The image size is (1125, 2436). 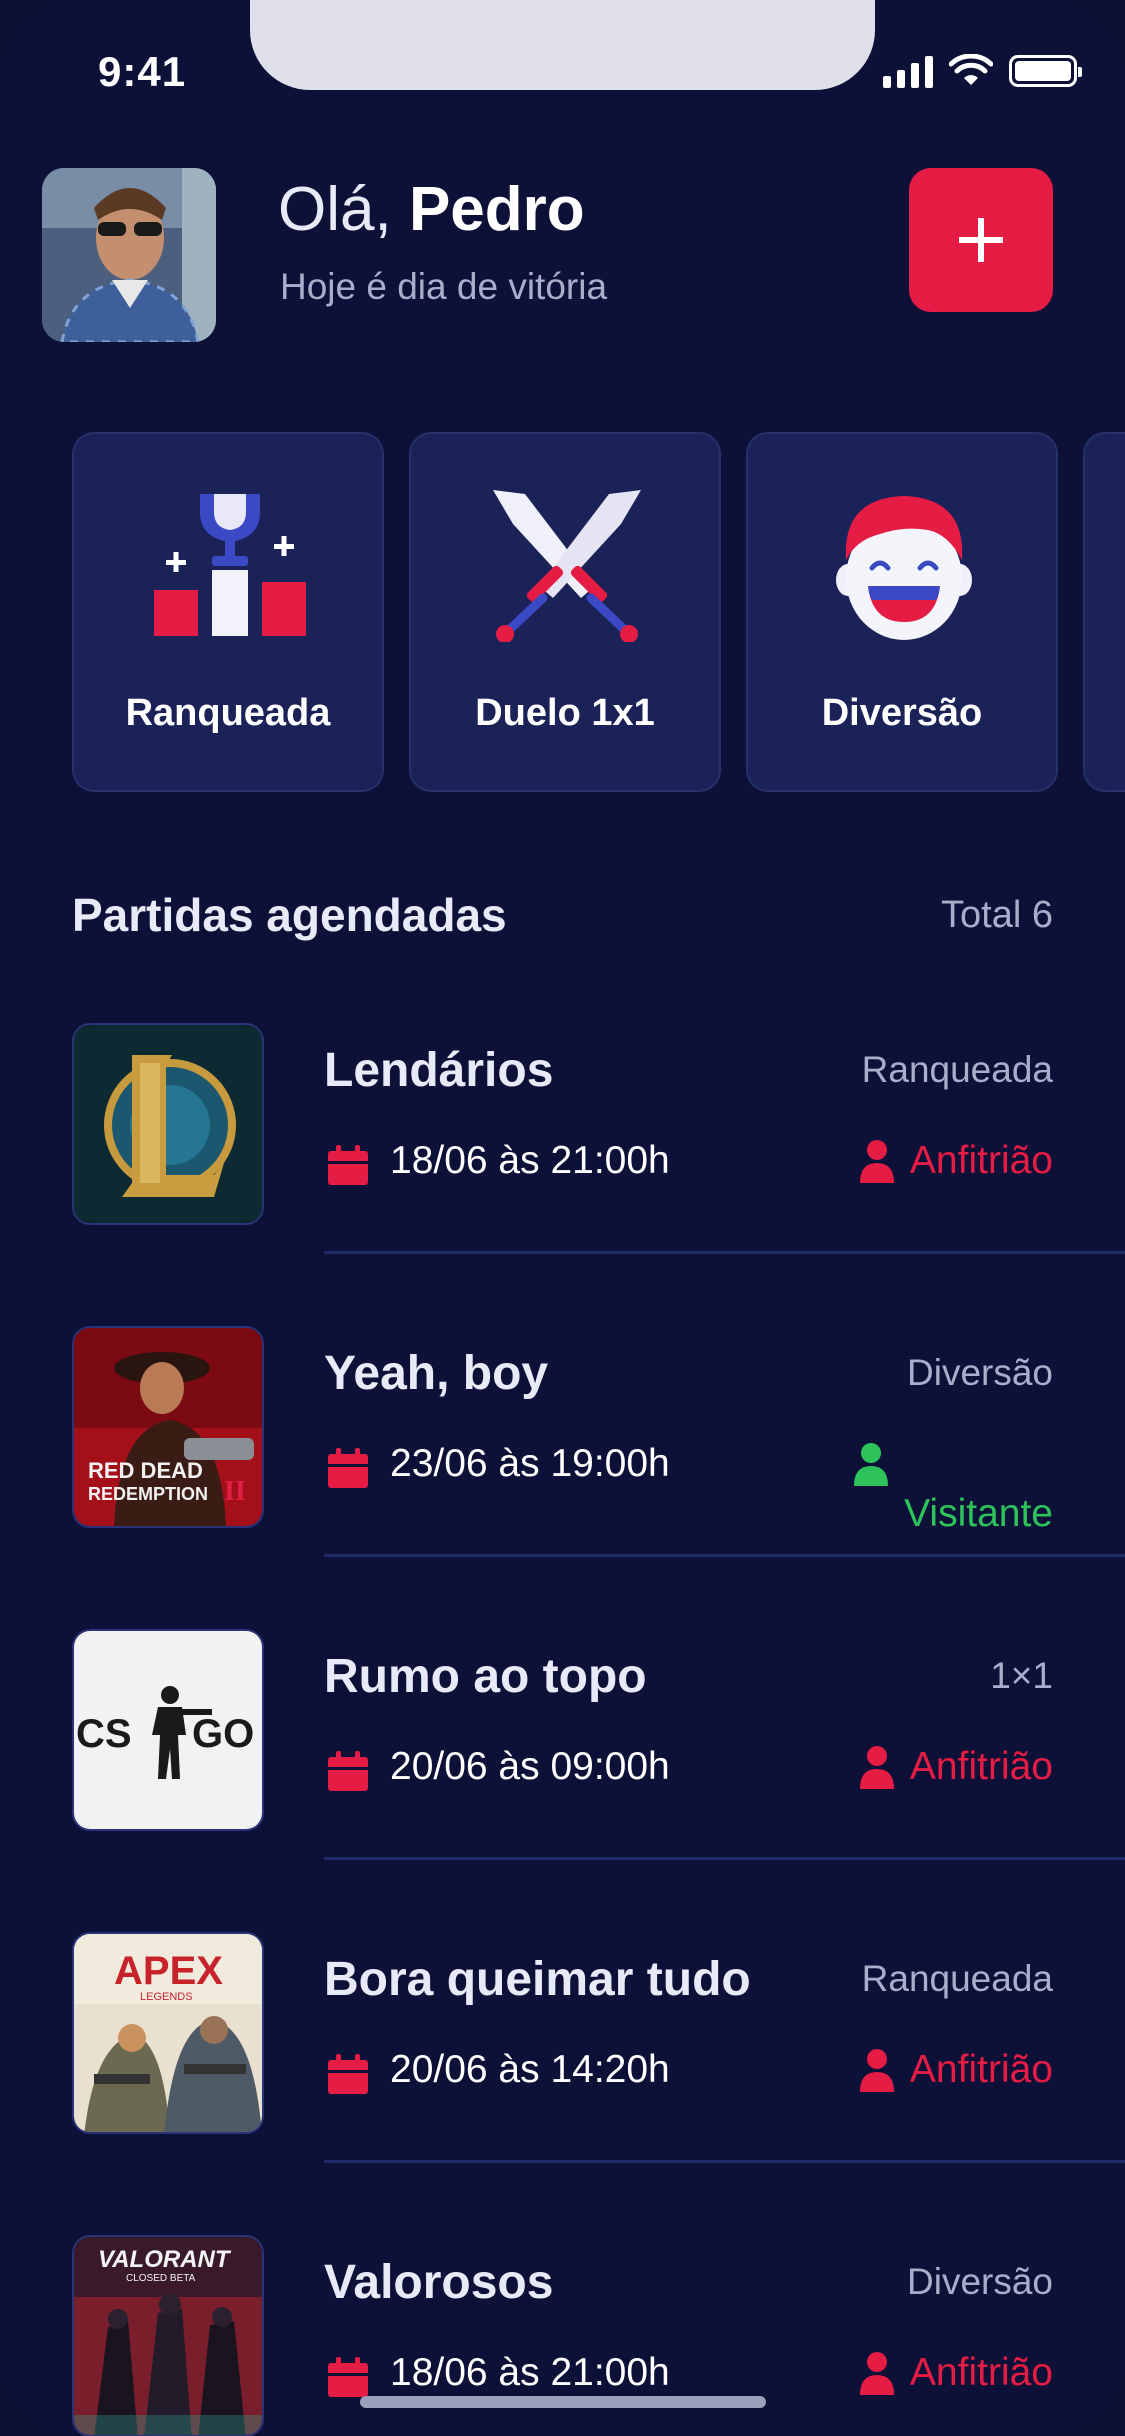 What do you see at coordinates (129, 255) in the screenshot?
I see `avatar` at bounding box center [129, 255].